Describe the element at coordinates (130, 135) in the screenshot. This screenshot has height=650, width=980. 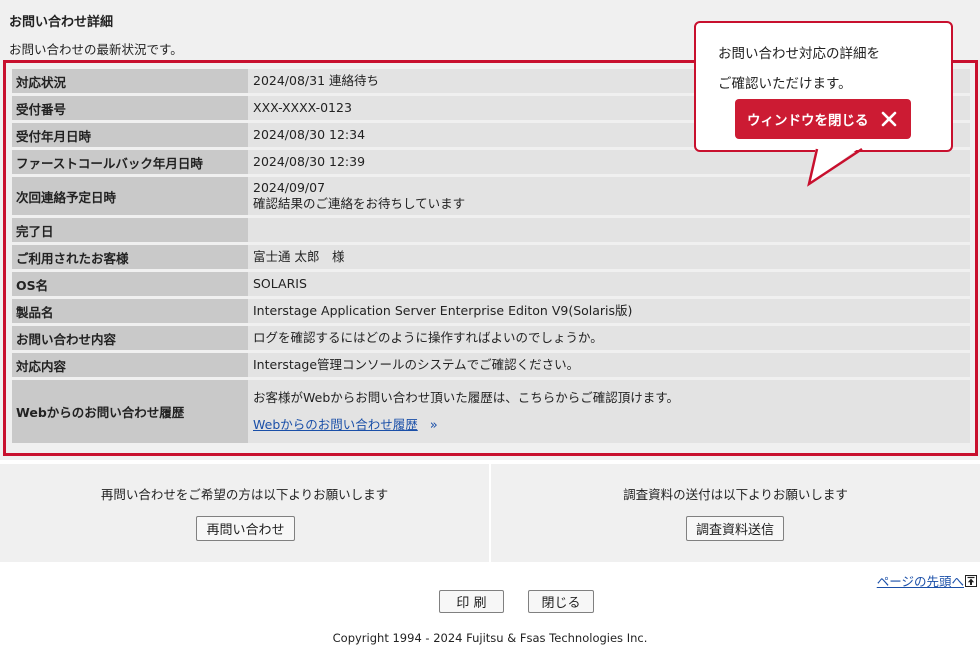
I see `detail-row-label: 受付年月日時` at that location.